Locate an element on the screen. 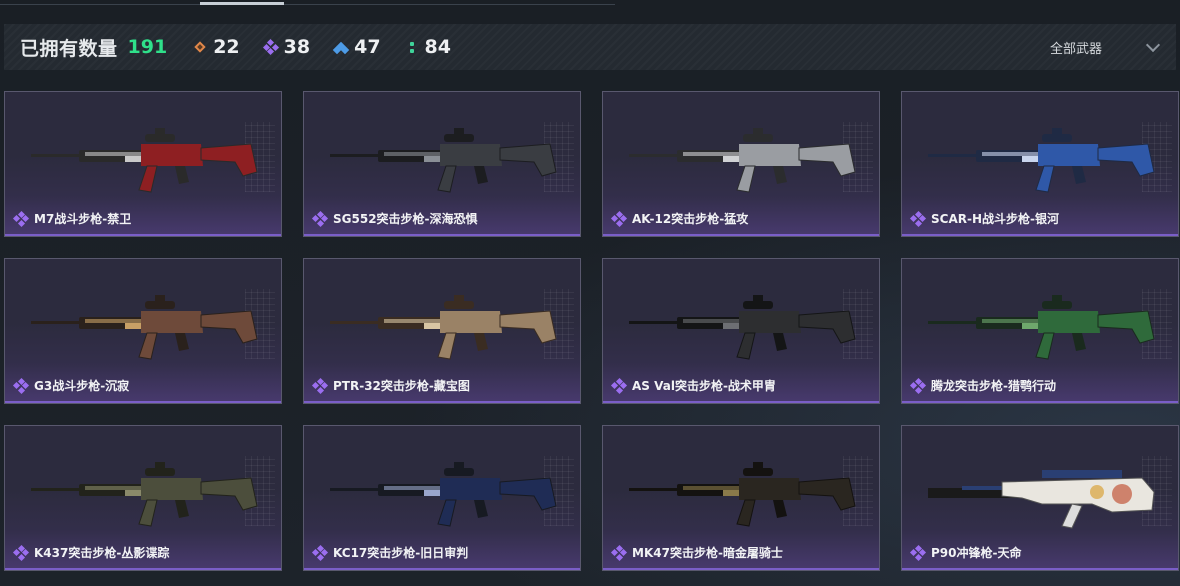 This screenshot has height=586, width=1180. weapon-name: M7战斗步枪-禁卫 is located at coordinates (83, 219).